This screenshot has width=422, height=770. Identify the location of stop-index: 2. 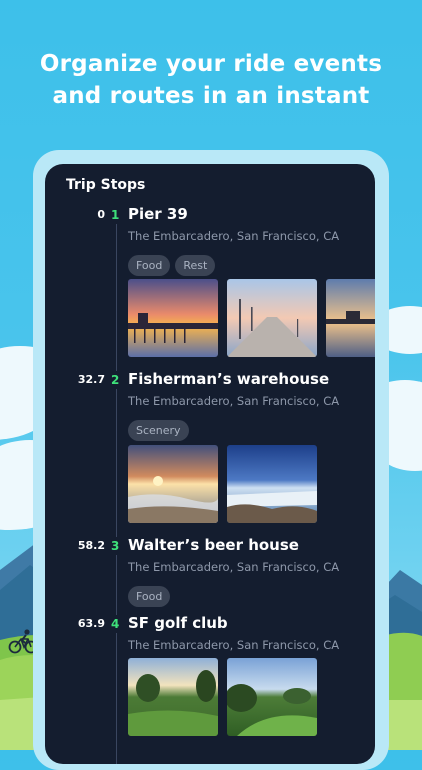
(115, 380).